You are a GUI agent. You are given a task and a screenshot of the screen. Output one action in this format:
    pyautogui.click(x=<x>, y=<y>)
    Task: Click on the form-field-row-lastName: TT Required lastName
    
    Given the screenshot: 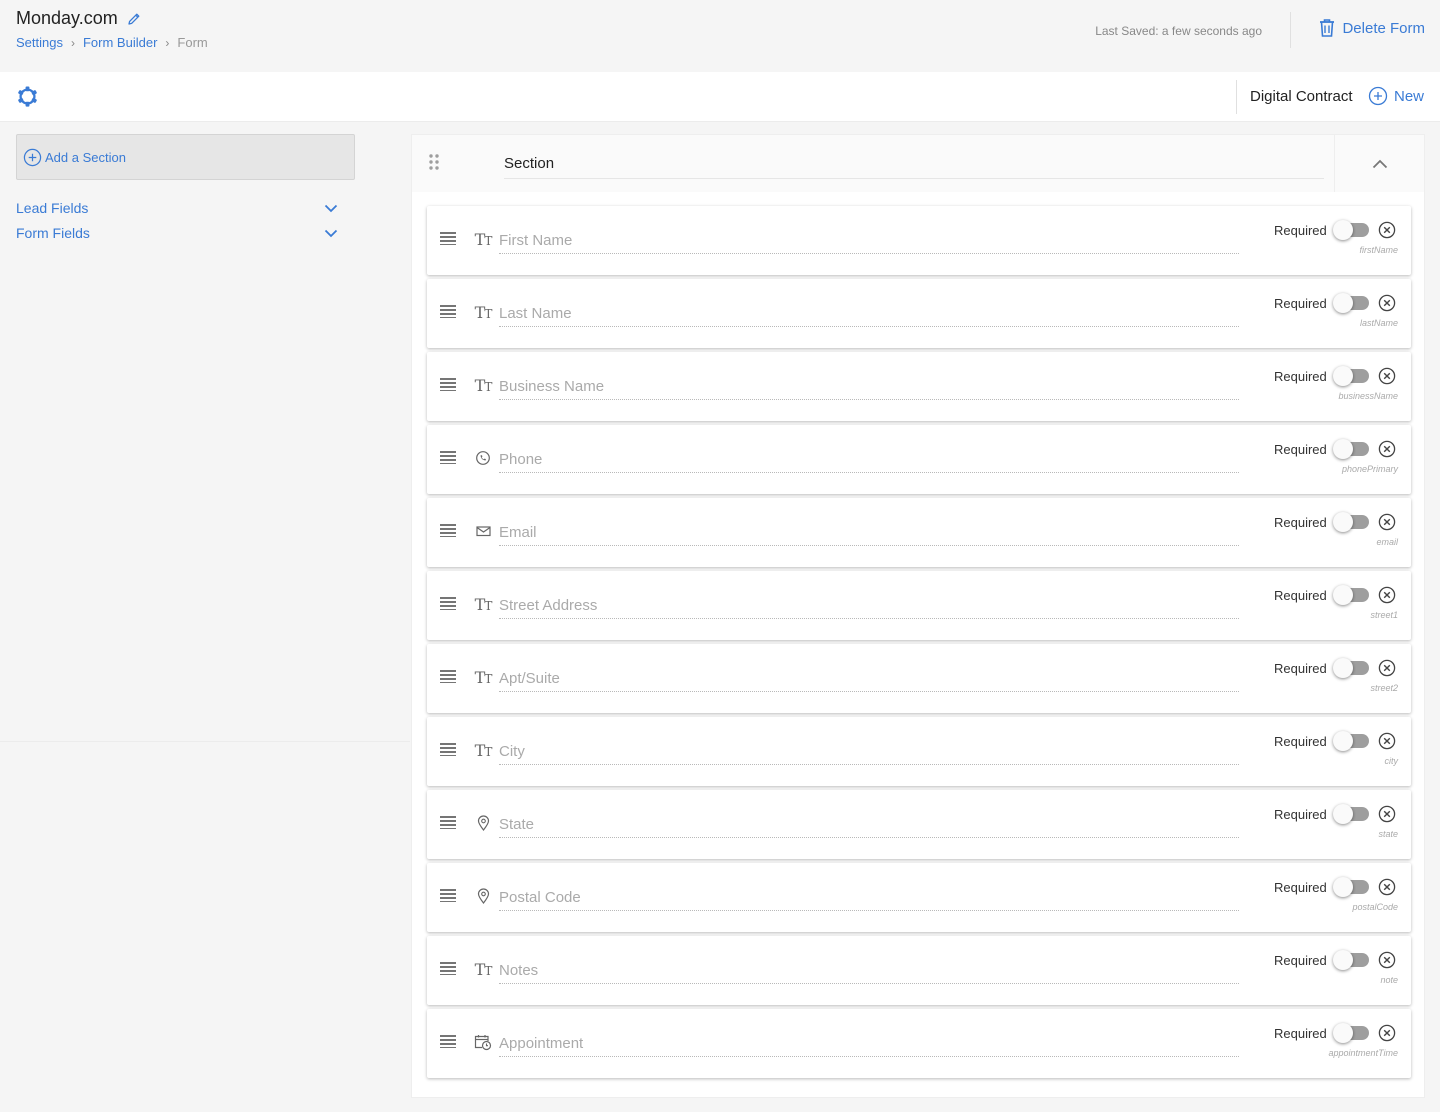 What is the action you would take?
    pyautogui.click(x=919, y=313)
    